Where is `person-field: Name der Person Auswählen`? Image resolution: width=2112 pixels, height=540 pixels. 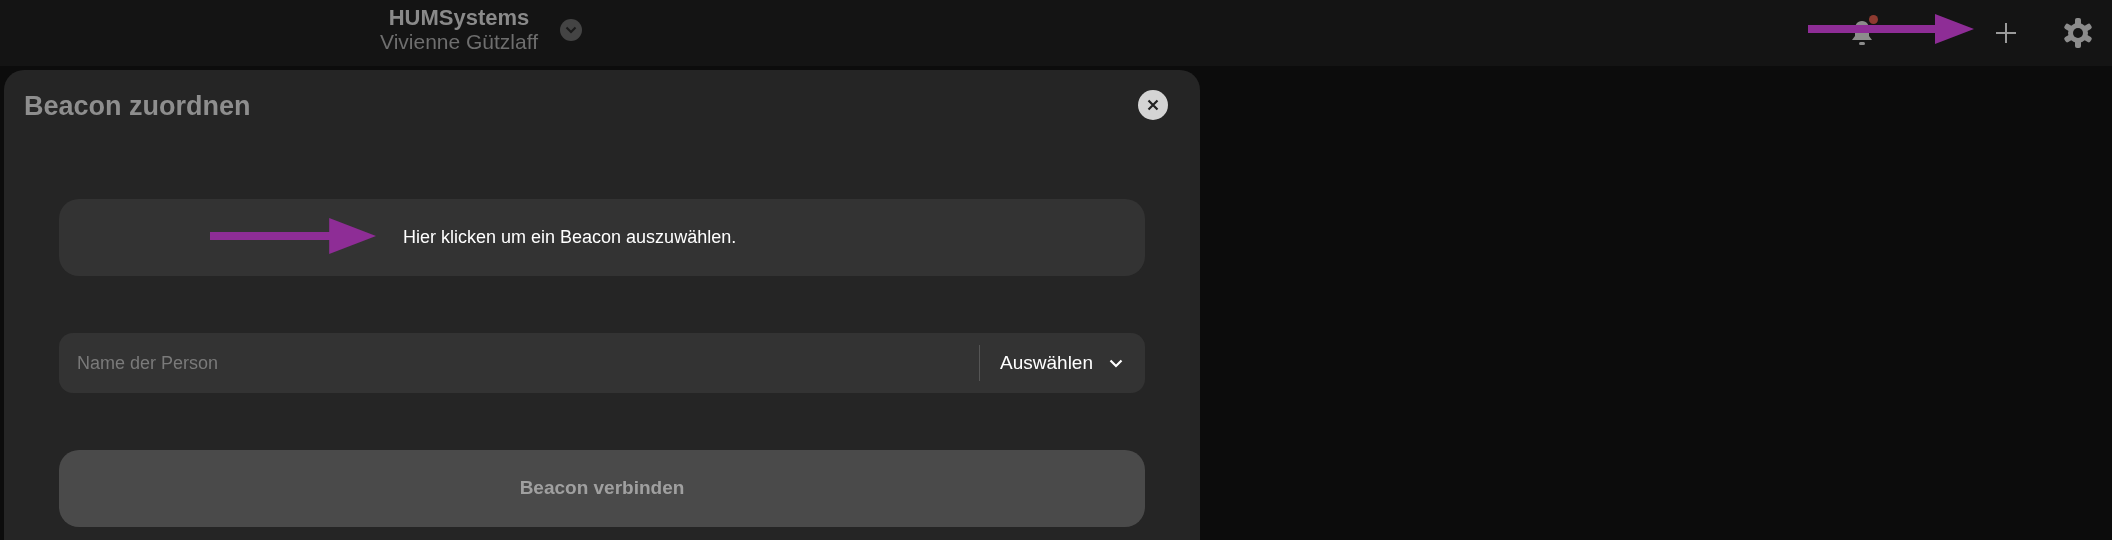
person-field: Name der Person Auswählen is located at coordinates (602, 363).